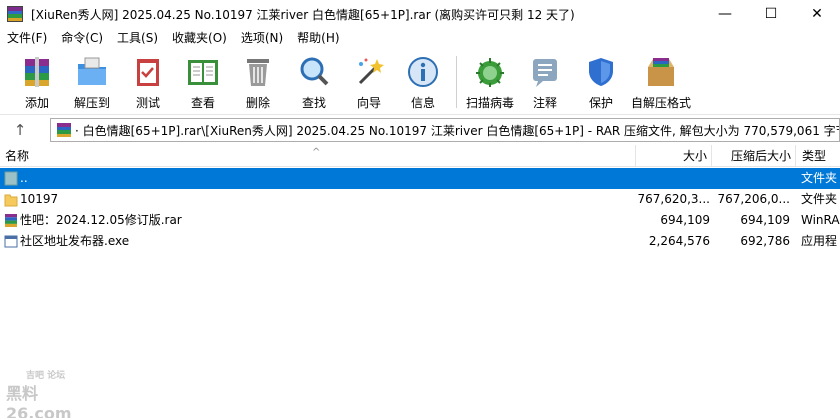  I want to click on winrar-app-icon, so click(15, 14).